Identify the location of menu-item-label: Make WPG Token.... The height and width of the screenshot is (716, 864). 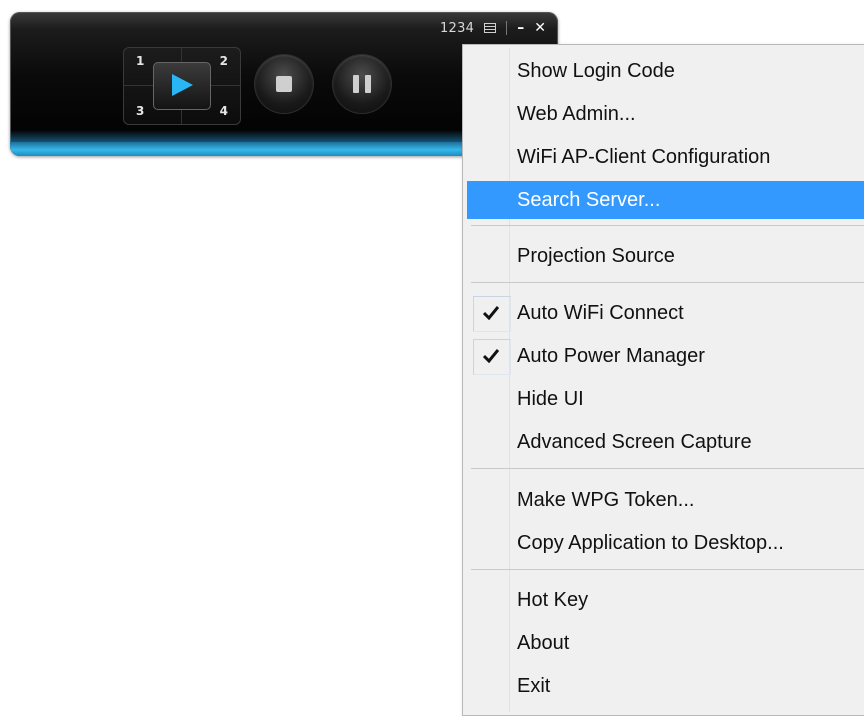
(606, 500).